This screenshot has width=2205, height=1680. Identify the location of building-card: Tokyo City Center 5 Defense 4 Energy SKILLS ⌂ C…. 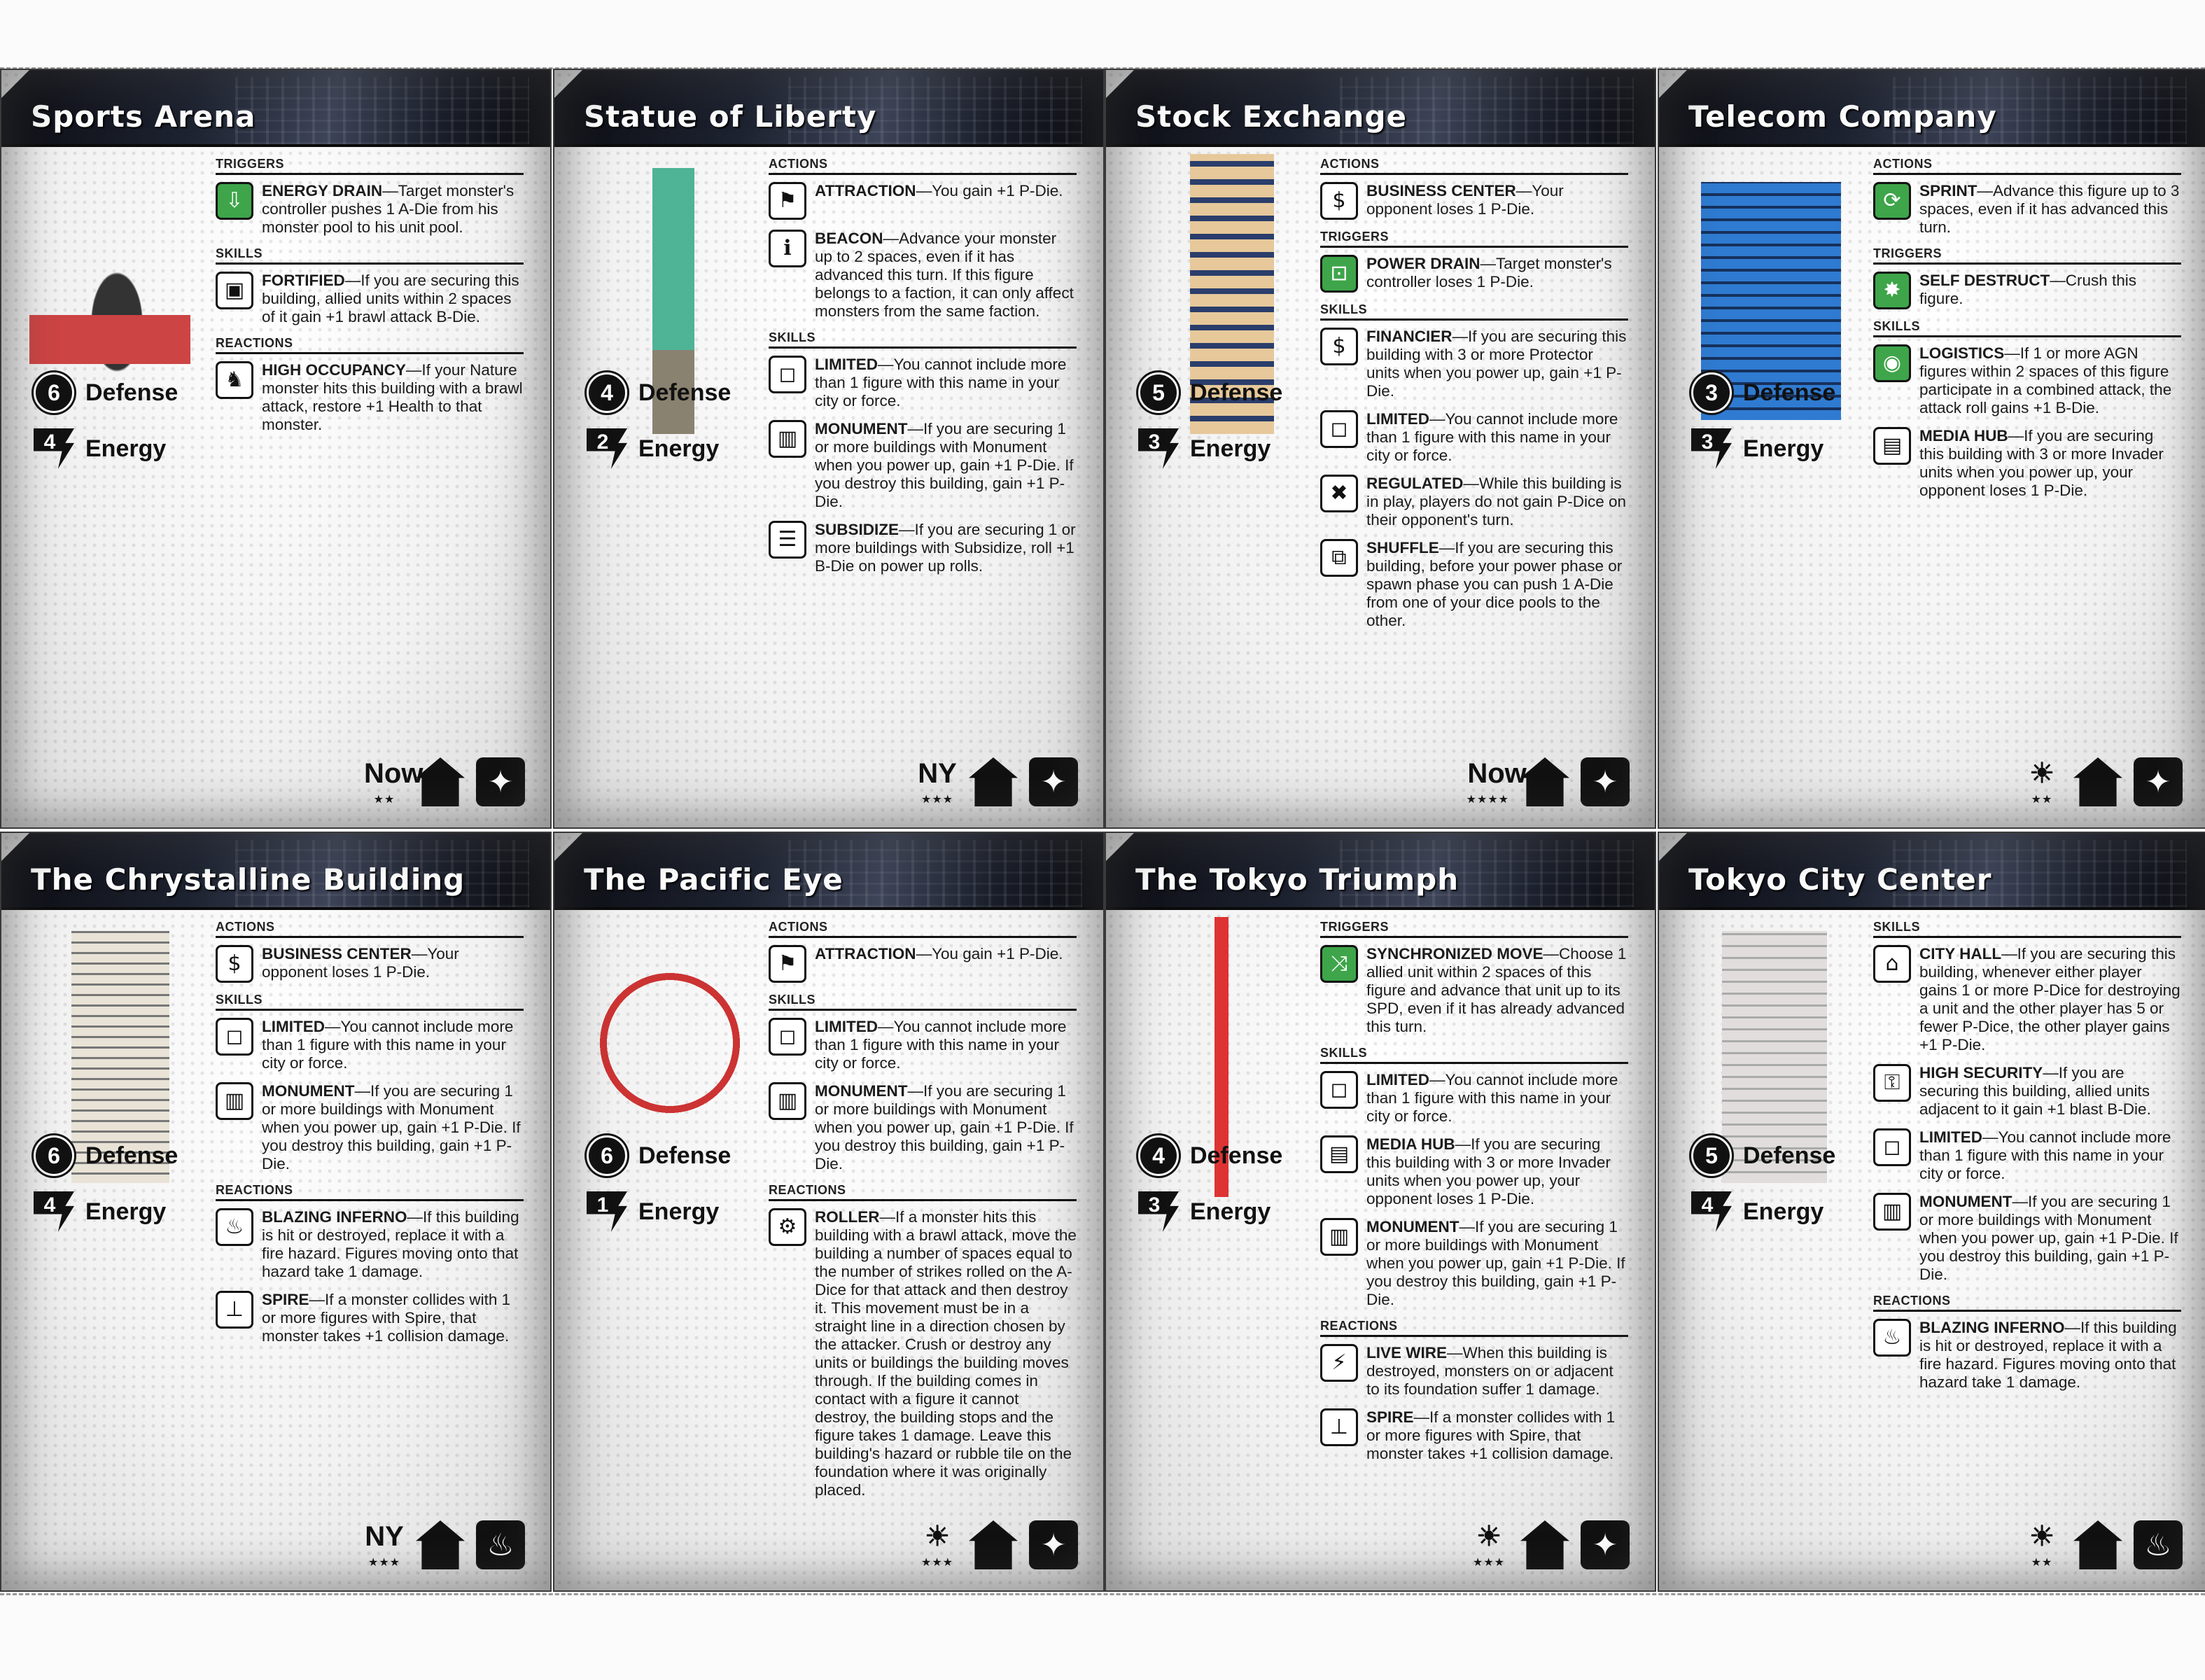
(1931, 1212).